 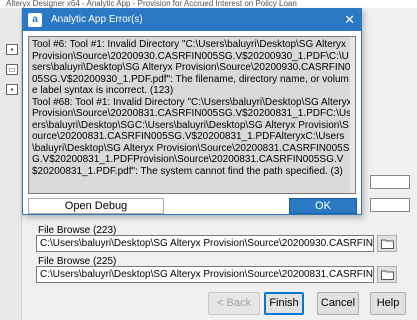 What do you see at coordinates (323, 206) in the screenshot?
I see `ok-button: OK` at bounding box center [323, 206].